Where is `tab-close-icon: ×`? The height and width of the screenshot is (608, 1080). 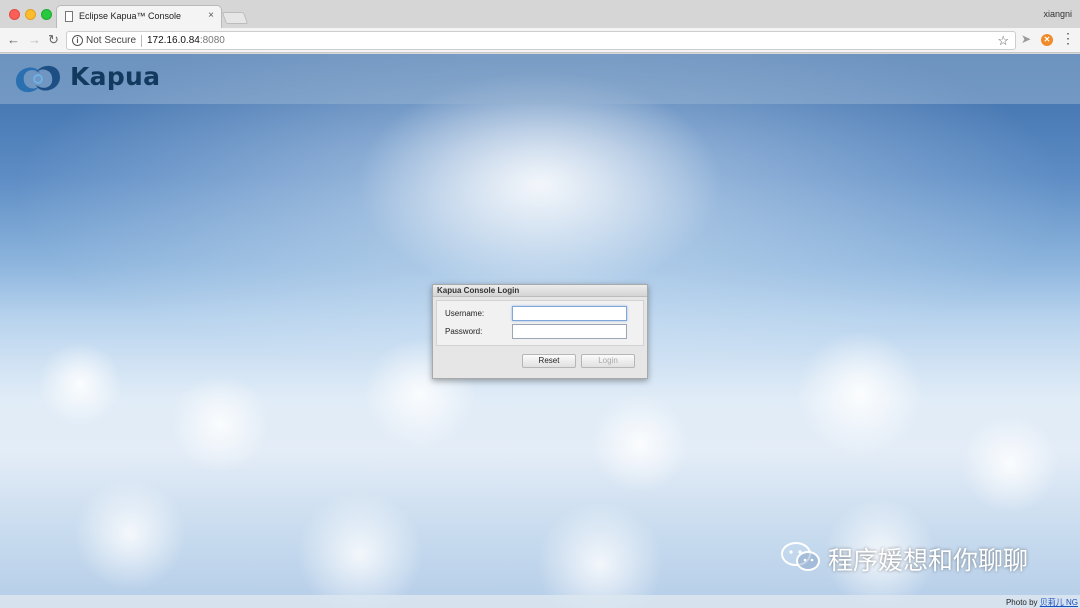
tab-close-icon: × is located at coordinates (211, 15).